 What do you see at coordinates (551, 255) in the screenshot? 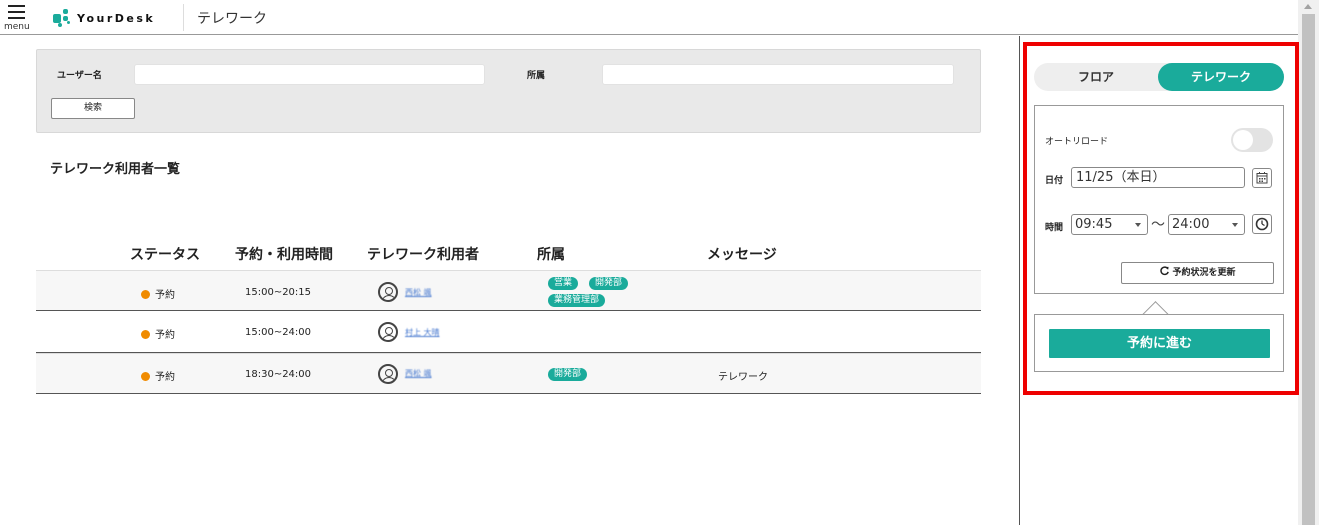
I see `column-header-department: 所属` at bounding box center [551, 255].